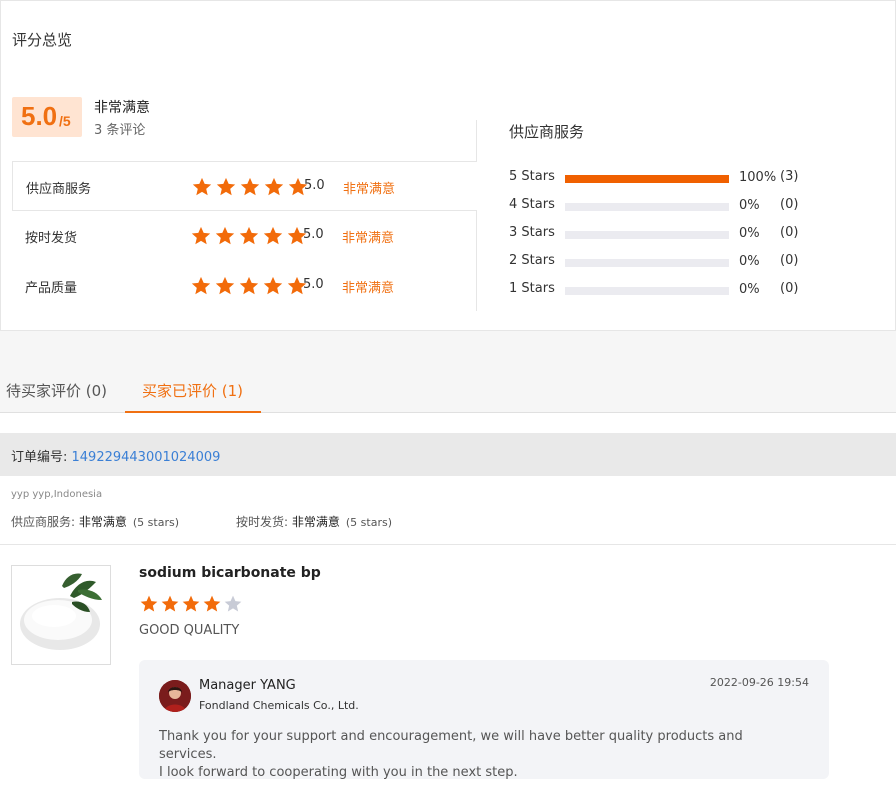 Image resolution: width=896 pixels, height=788 pixels. I want to click on section-title: 评分总览, so click(42, 40).